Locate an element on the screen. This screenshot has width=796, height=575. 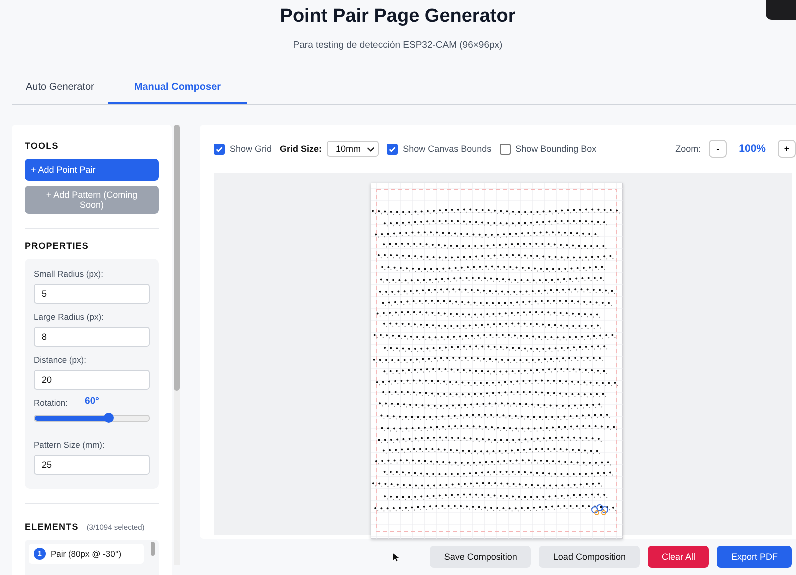
checkbox-label: Show Canvas Bounds is located at coordinates (447, 149).